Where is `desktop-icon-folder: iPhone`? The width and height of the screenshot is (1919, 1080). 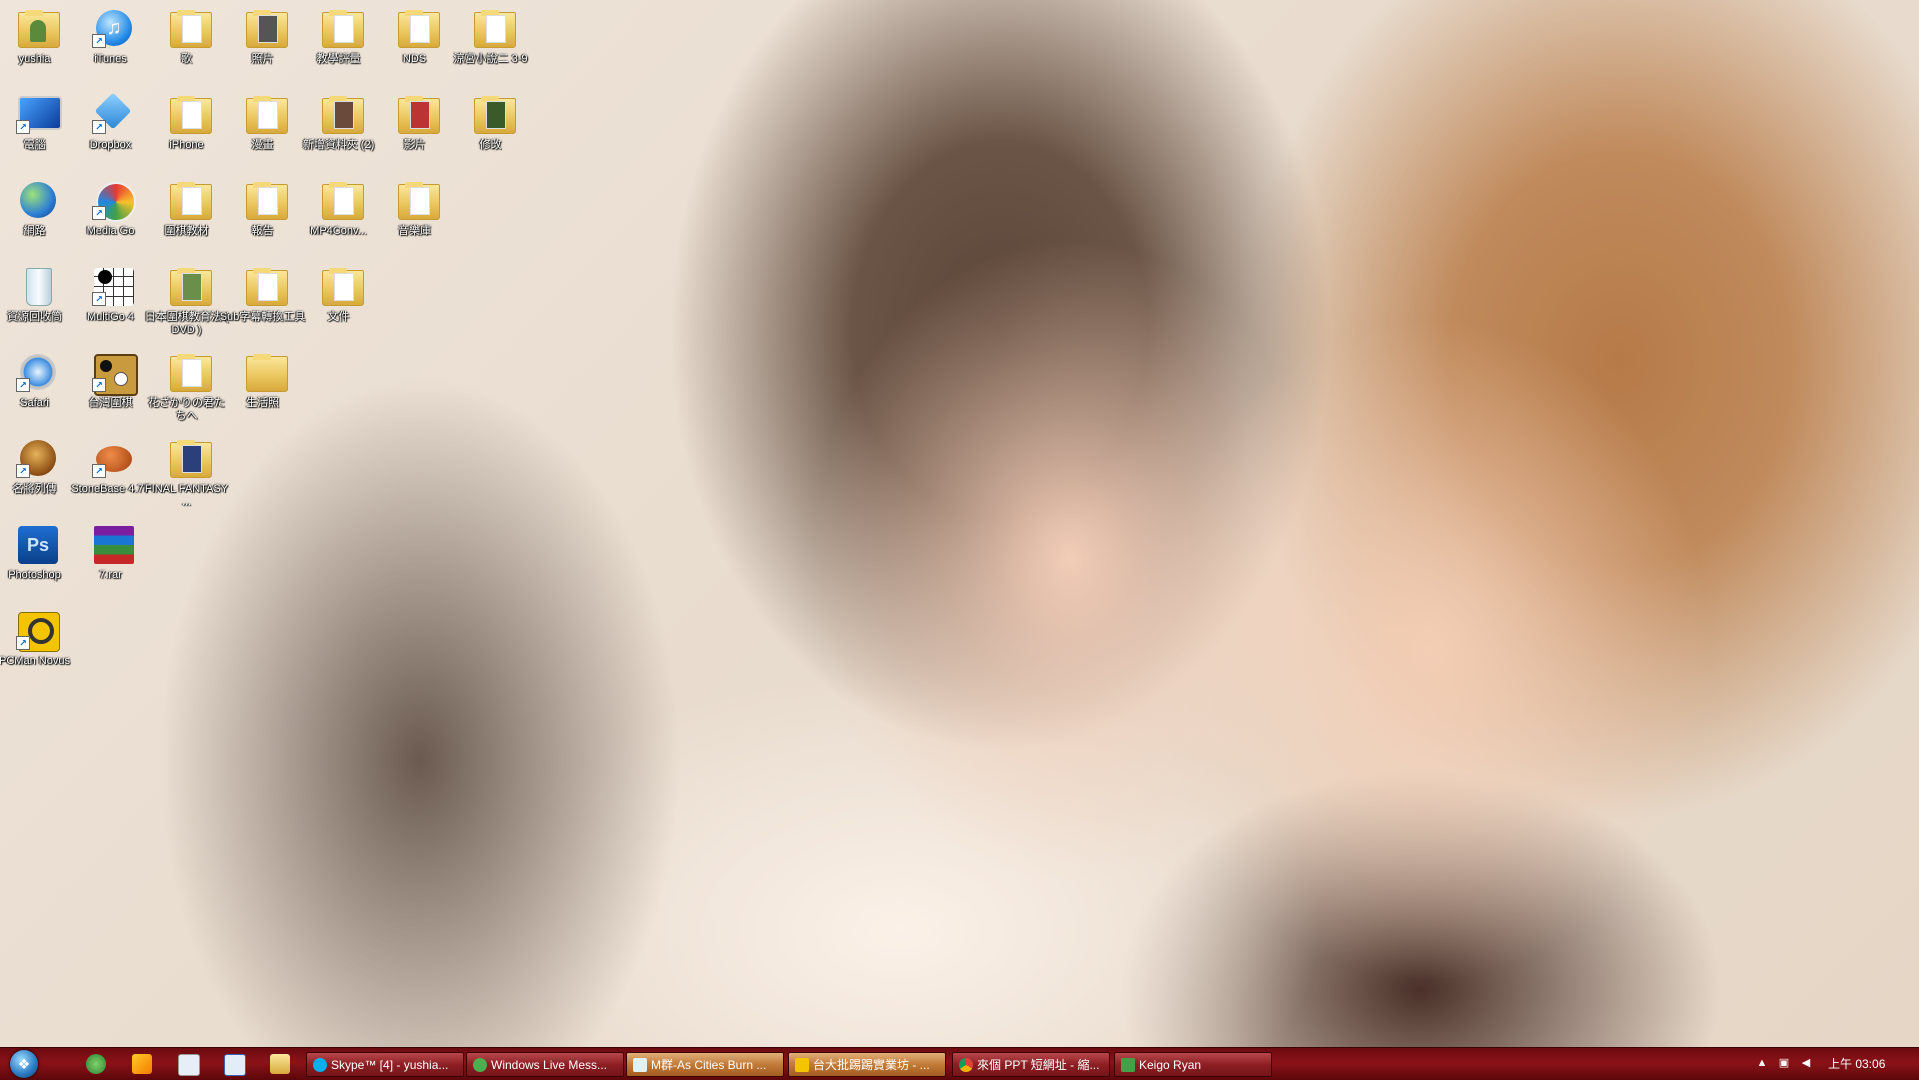
desktop-icon-folder: iPhone is located at coordinates (190, 135).